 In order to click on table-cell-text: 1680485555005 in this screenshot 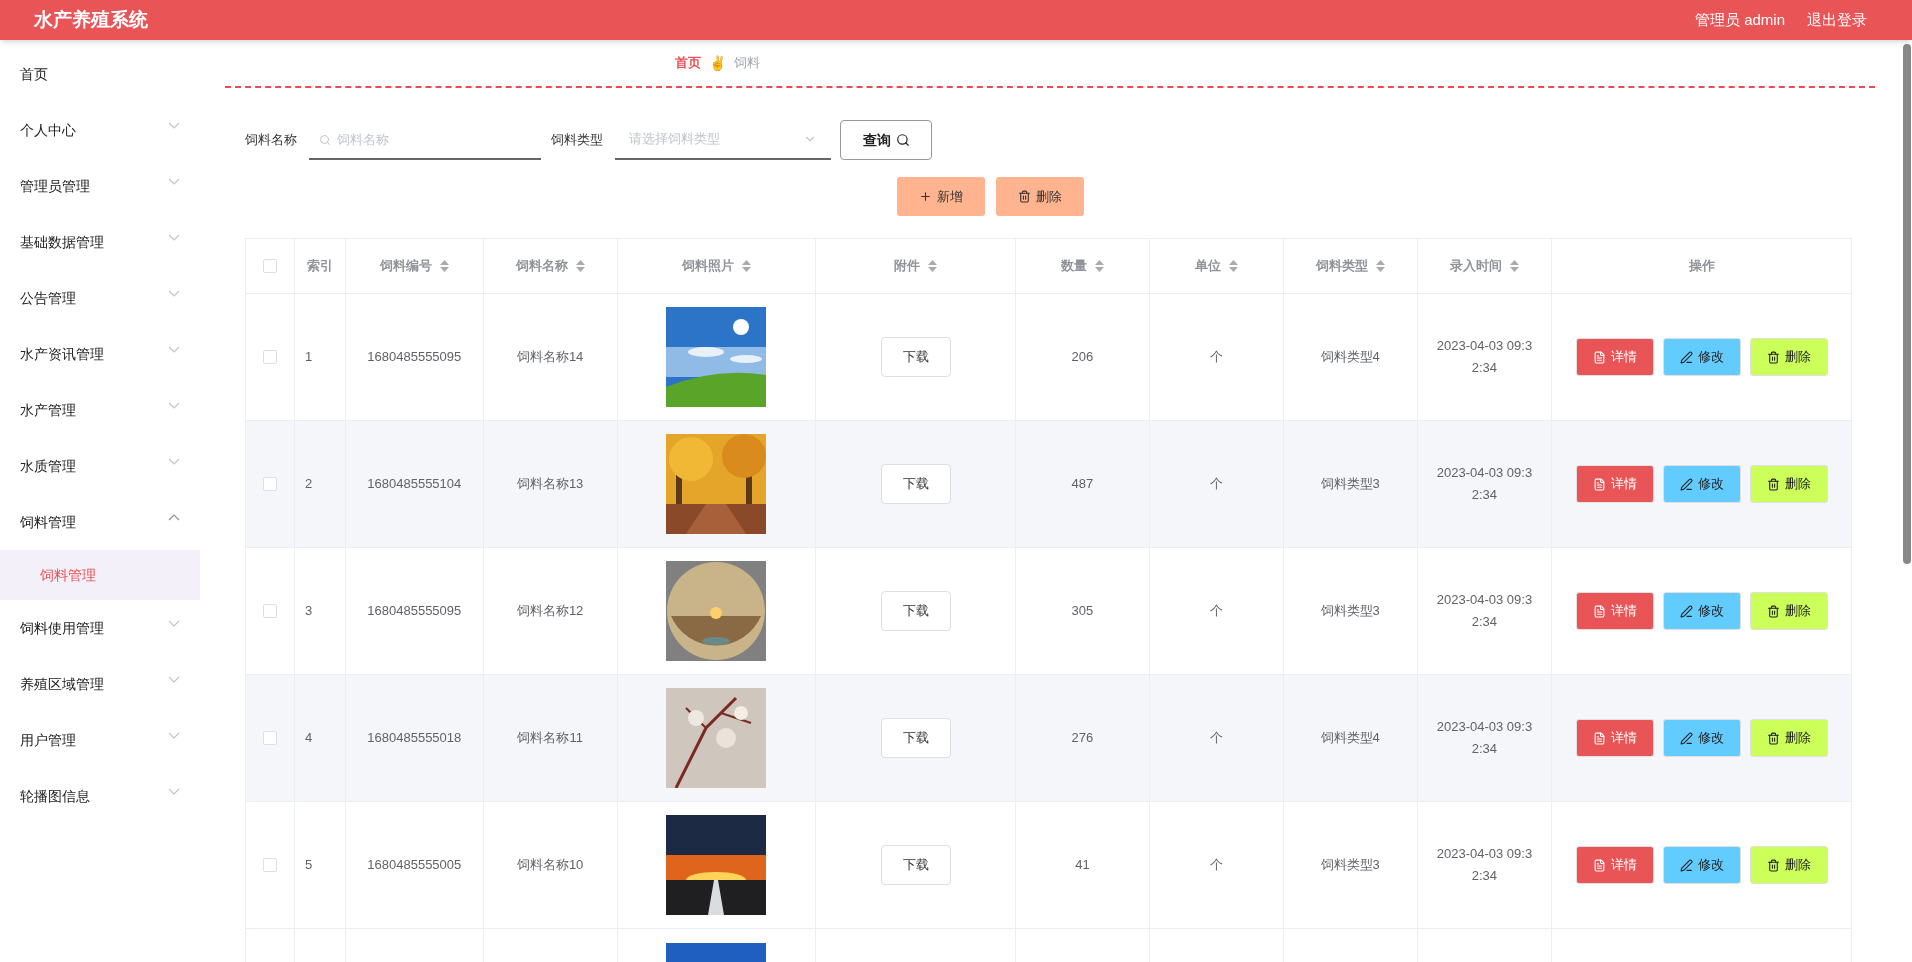, I will do `click(414, 865)`.